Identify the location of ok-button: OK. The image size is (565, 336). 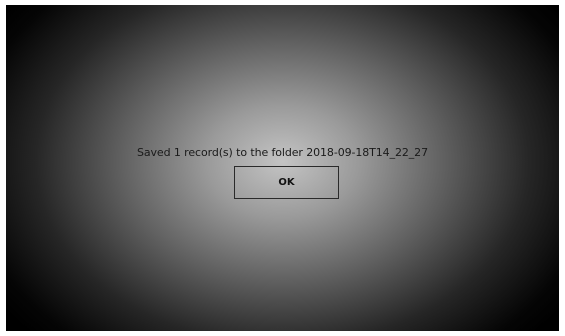
(286, 182).